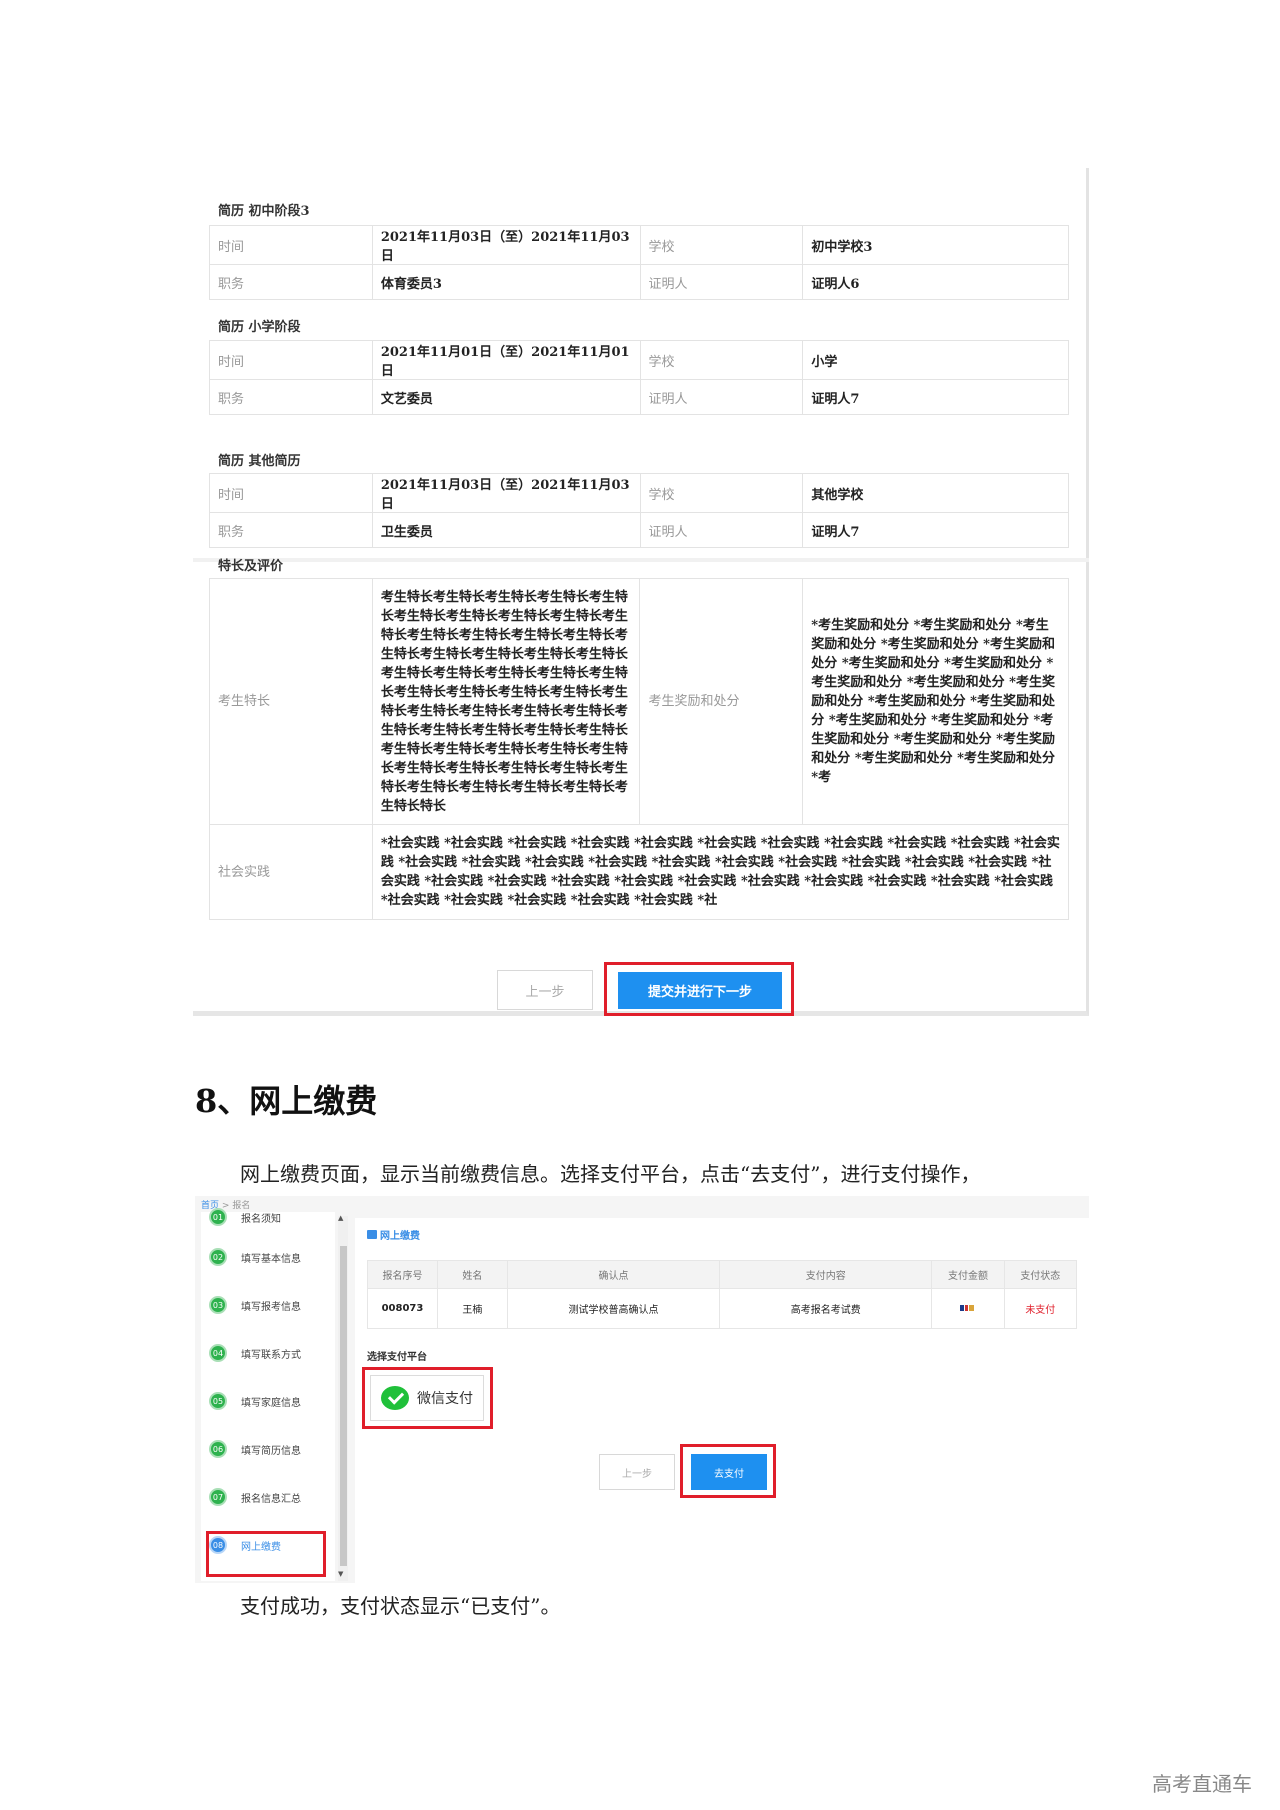 The width and height of the screenshot is (1280, 1810). I want to click on watermark: 高考直通车, so click(1202, 1784).